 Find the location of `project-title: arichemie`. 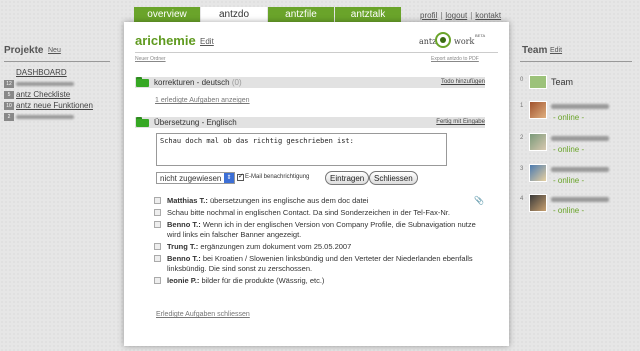

project-title: arichemie is located at coordinates (165, 40).